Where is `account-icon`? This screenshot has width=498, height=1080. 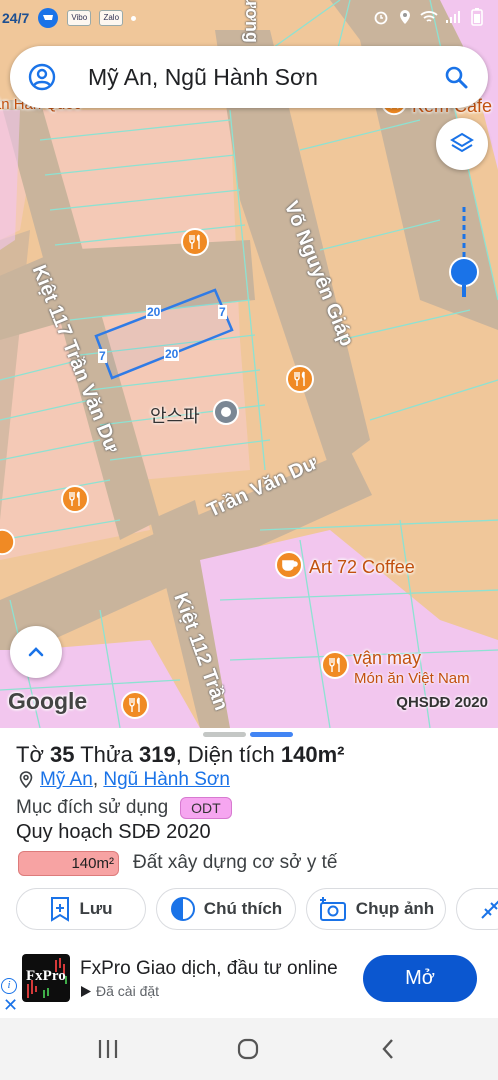
account-icon is located at coordinates (42, 77).